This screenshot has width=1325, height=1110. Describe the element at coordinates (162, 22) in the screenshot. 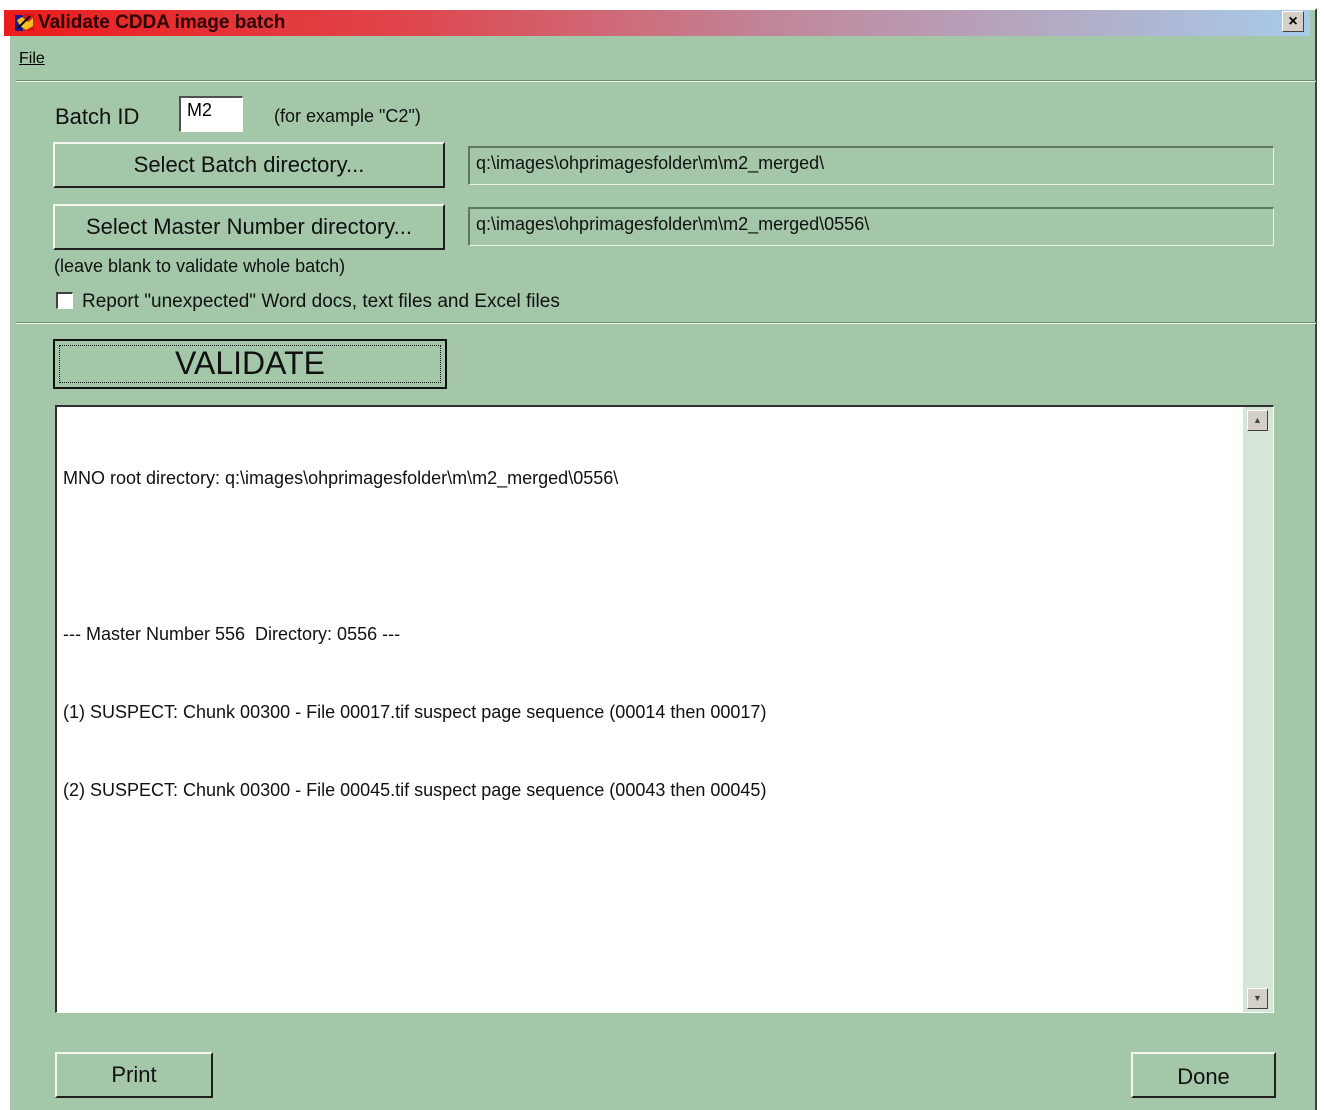

I see `window-title: Validate CDDA image batch` at that location.